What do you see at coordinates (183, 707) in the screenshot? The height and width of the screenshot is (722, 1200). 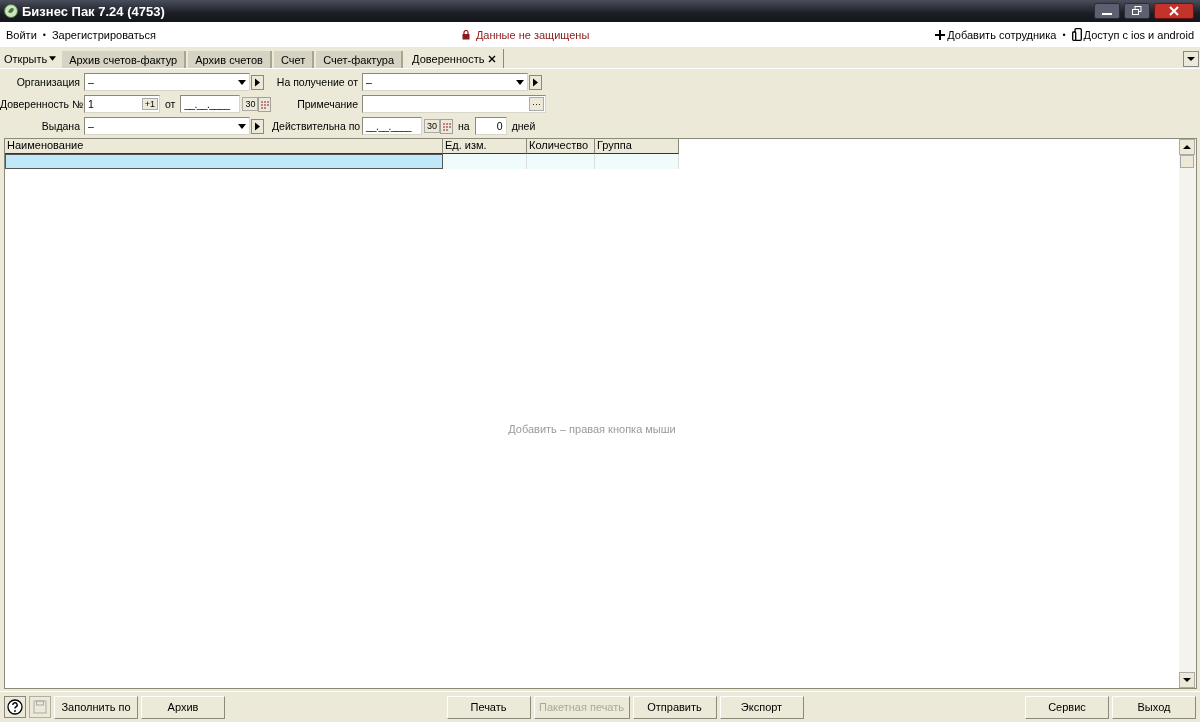 I see `toolbar-button: Архив` at bounding box center [183, 707].